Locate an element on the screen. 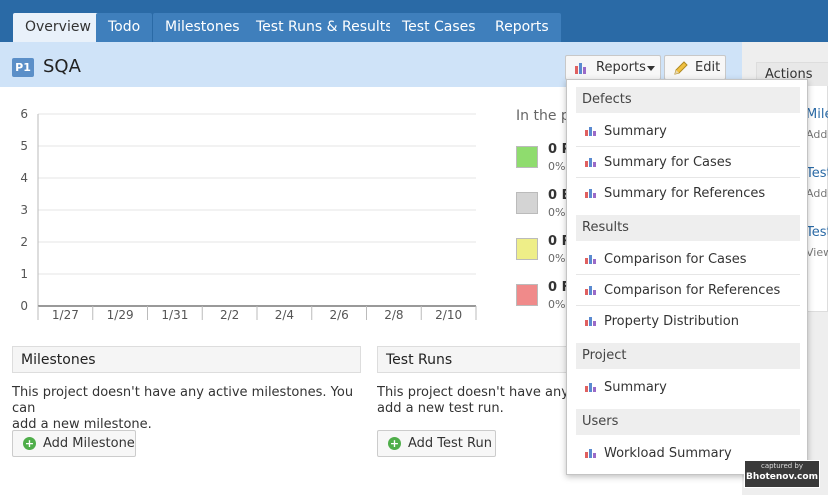 The width and height of the screenshot is (828, 495). menu-item-defects-summary: Summary is located at coordinates (688, 132).